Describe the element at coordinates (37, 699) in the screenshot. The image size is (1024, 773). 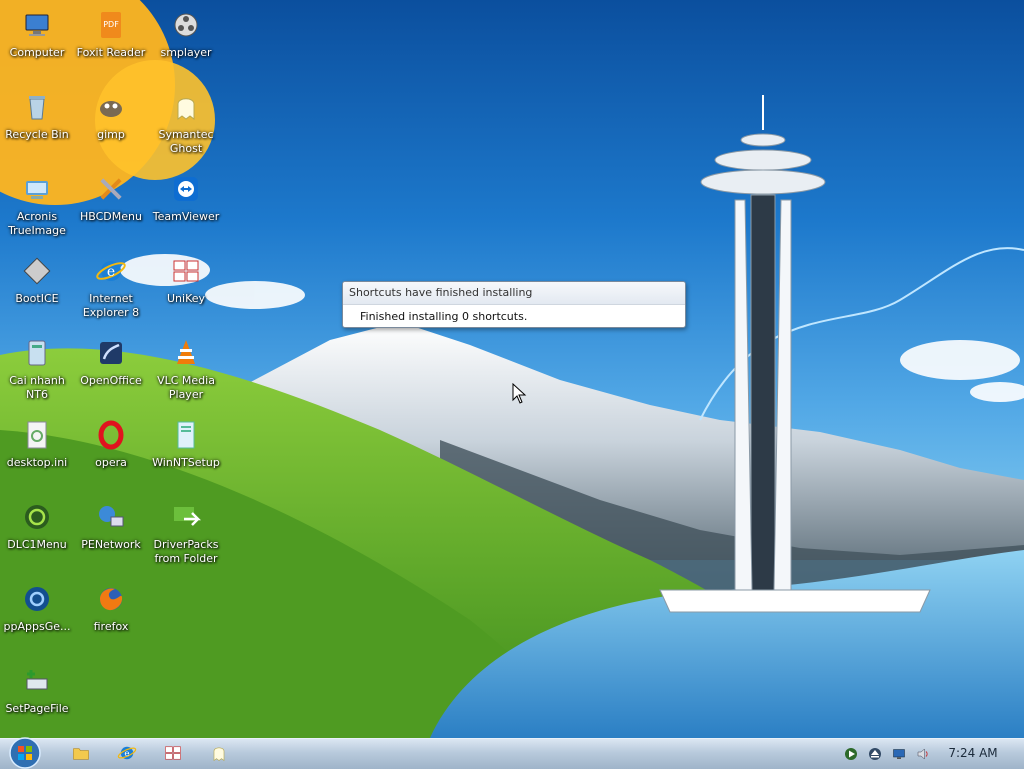
I see `desktop-icon: SetPageFile` at that location.